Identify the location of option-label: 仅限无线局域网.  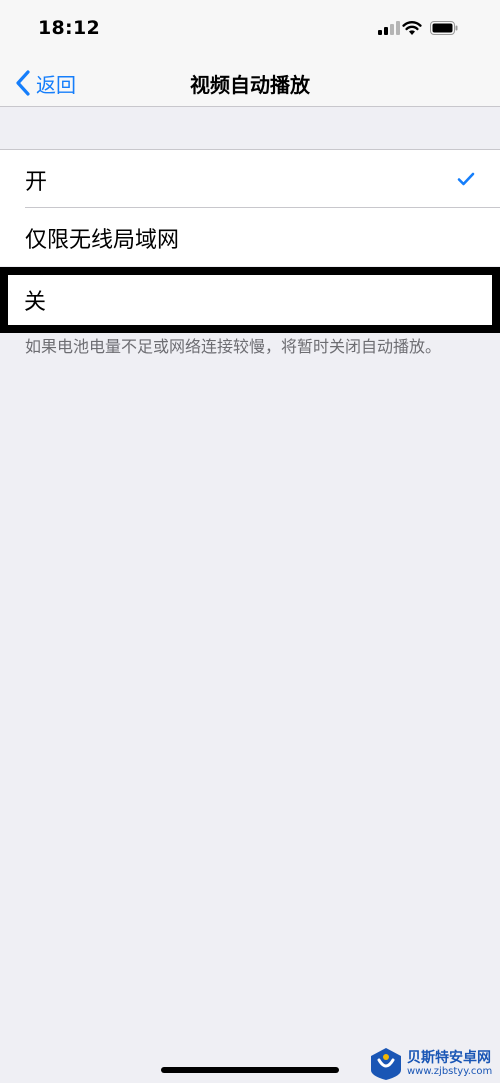
(102, 240).